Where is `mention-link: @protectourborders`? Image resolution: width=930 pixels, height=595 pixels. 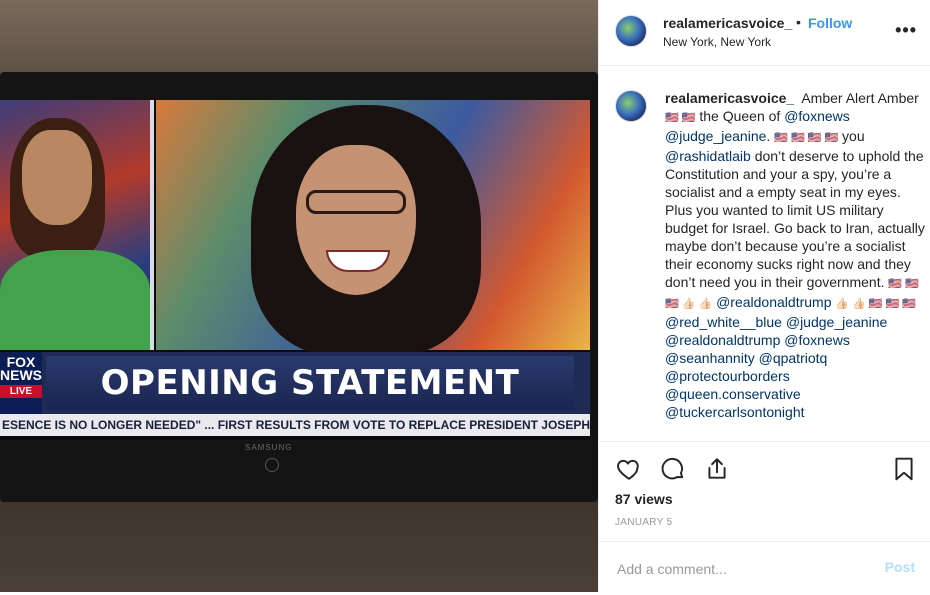
mention-link: @protectourborders is located at coordinates (727, 376).